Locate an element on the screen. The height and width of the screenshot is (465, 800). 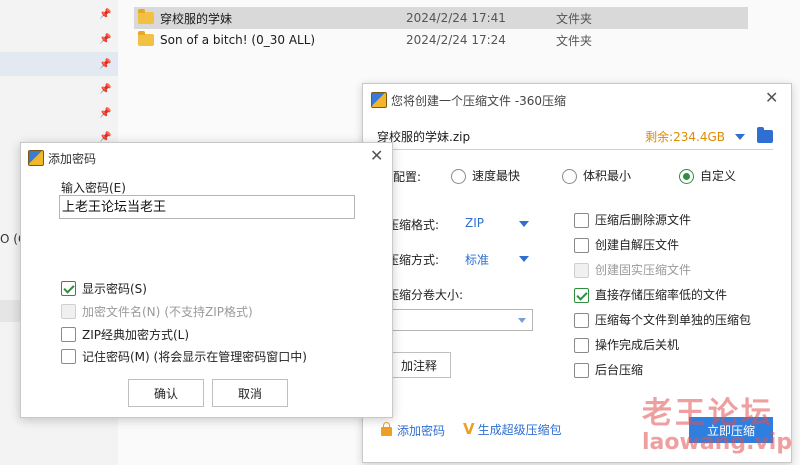
option-shutdown-after: 操作完成后关机 is located at coordinates (626, 344).